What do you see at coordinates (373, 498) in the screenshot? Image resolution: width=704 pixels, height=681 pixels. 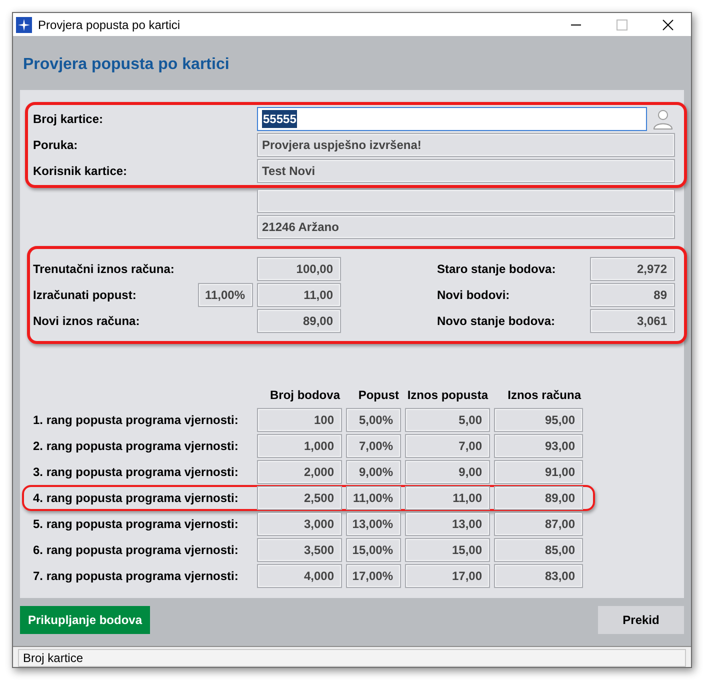 I see `value-field: 11,00%` at bounding box center [373, 498].